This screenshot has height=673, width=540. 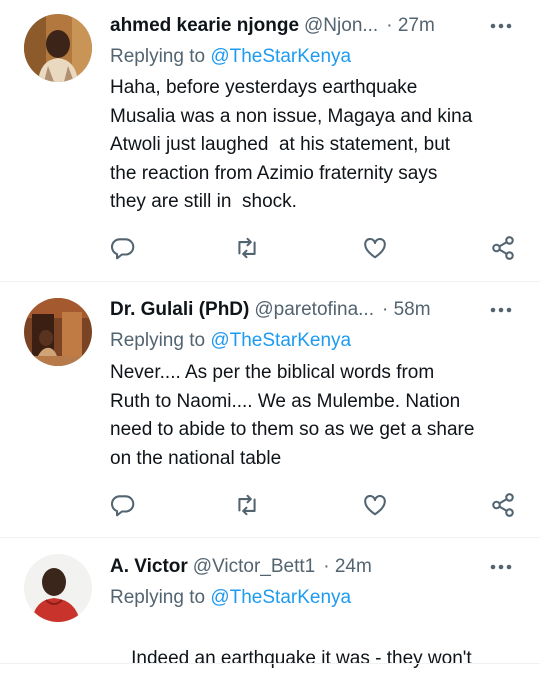 What do you see at coordinates (406, 310) in the screenshot?
I see `timestamp: · 58m` at bounding box center [406, 310].